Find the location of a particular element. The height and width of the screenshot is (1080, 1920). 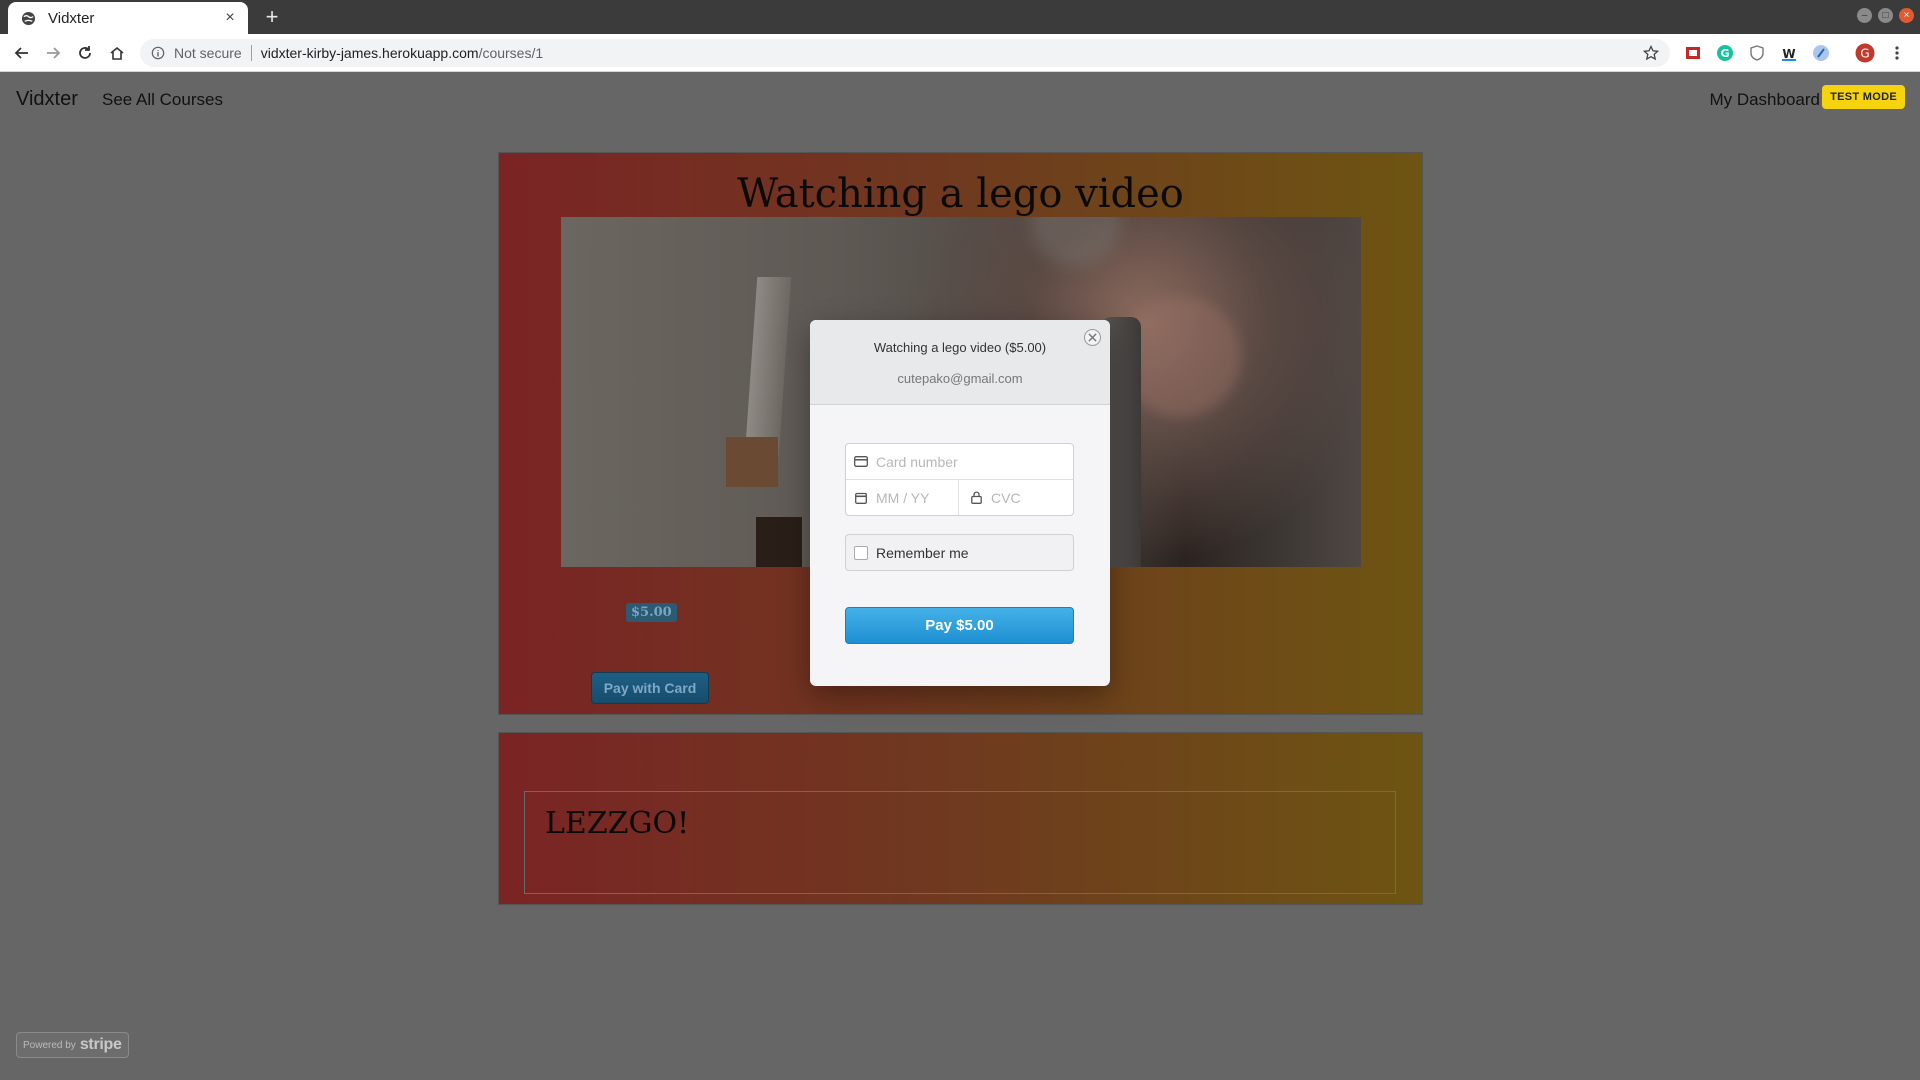

remember-me-checkbox is located at coordinates (861, 552).